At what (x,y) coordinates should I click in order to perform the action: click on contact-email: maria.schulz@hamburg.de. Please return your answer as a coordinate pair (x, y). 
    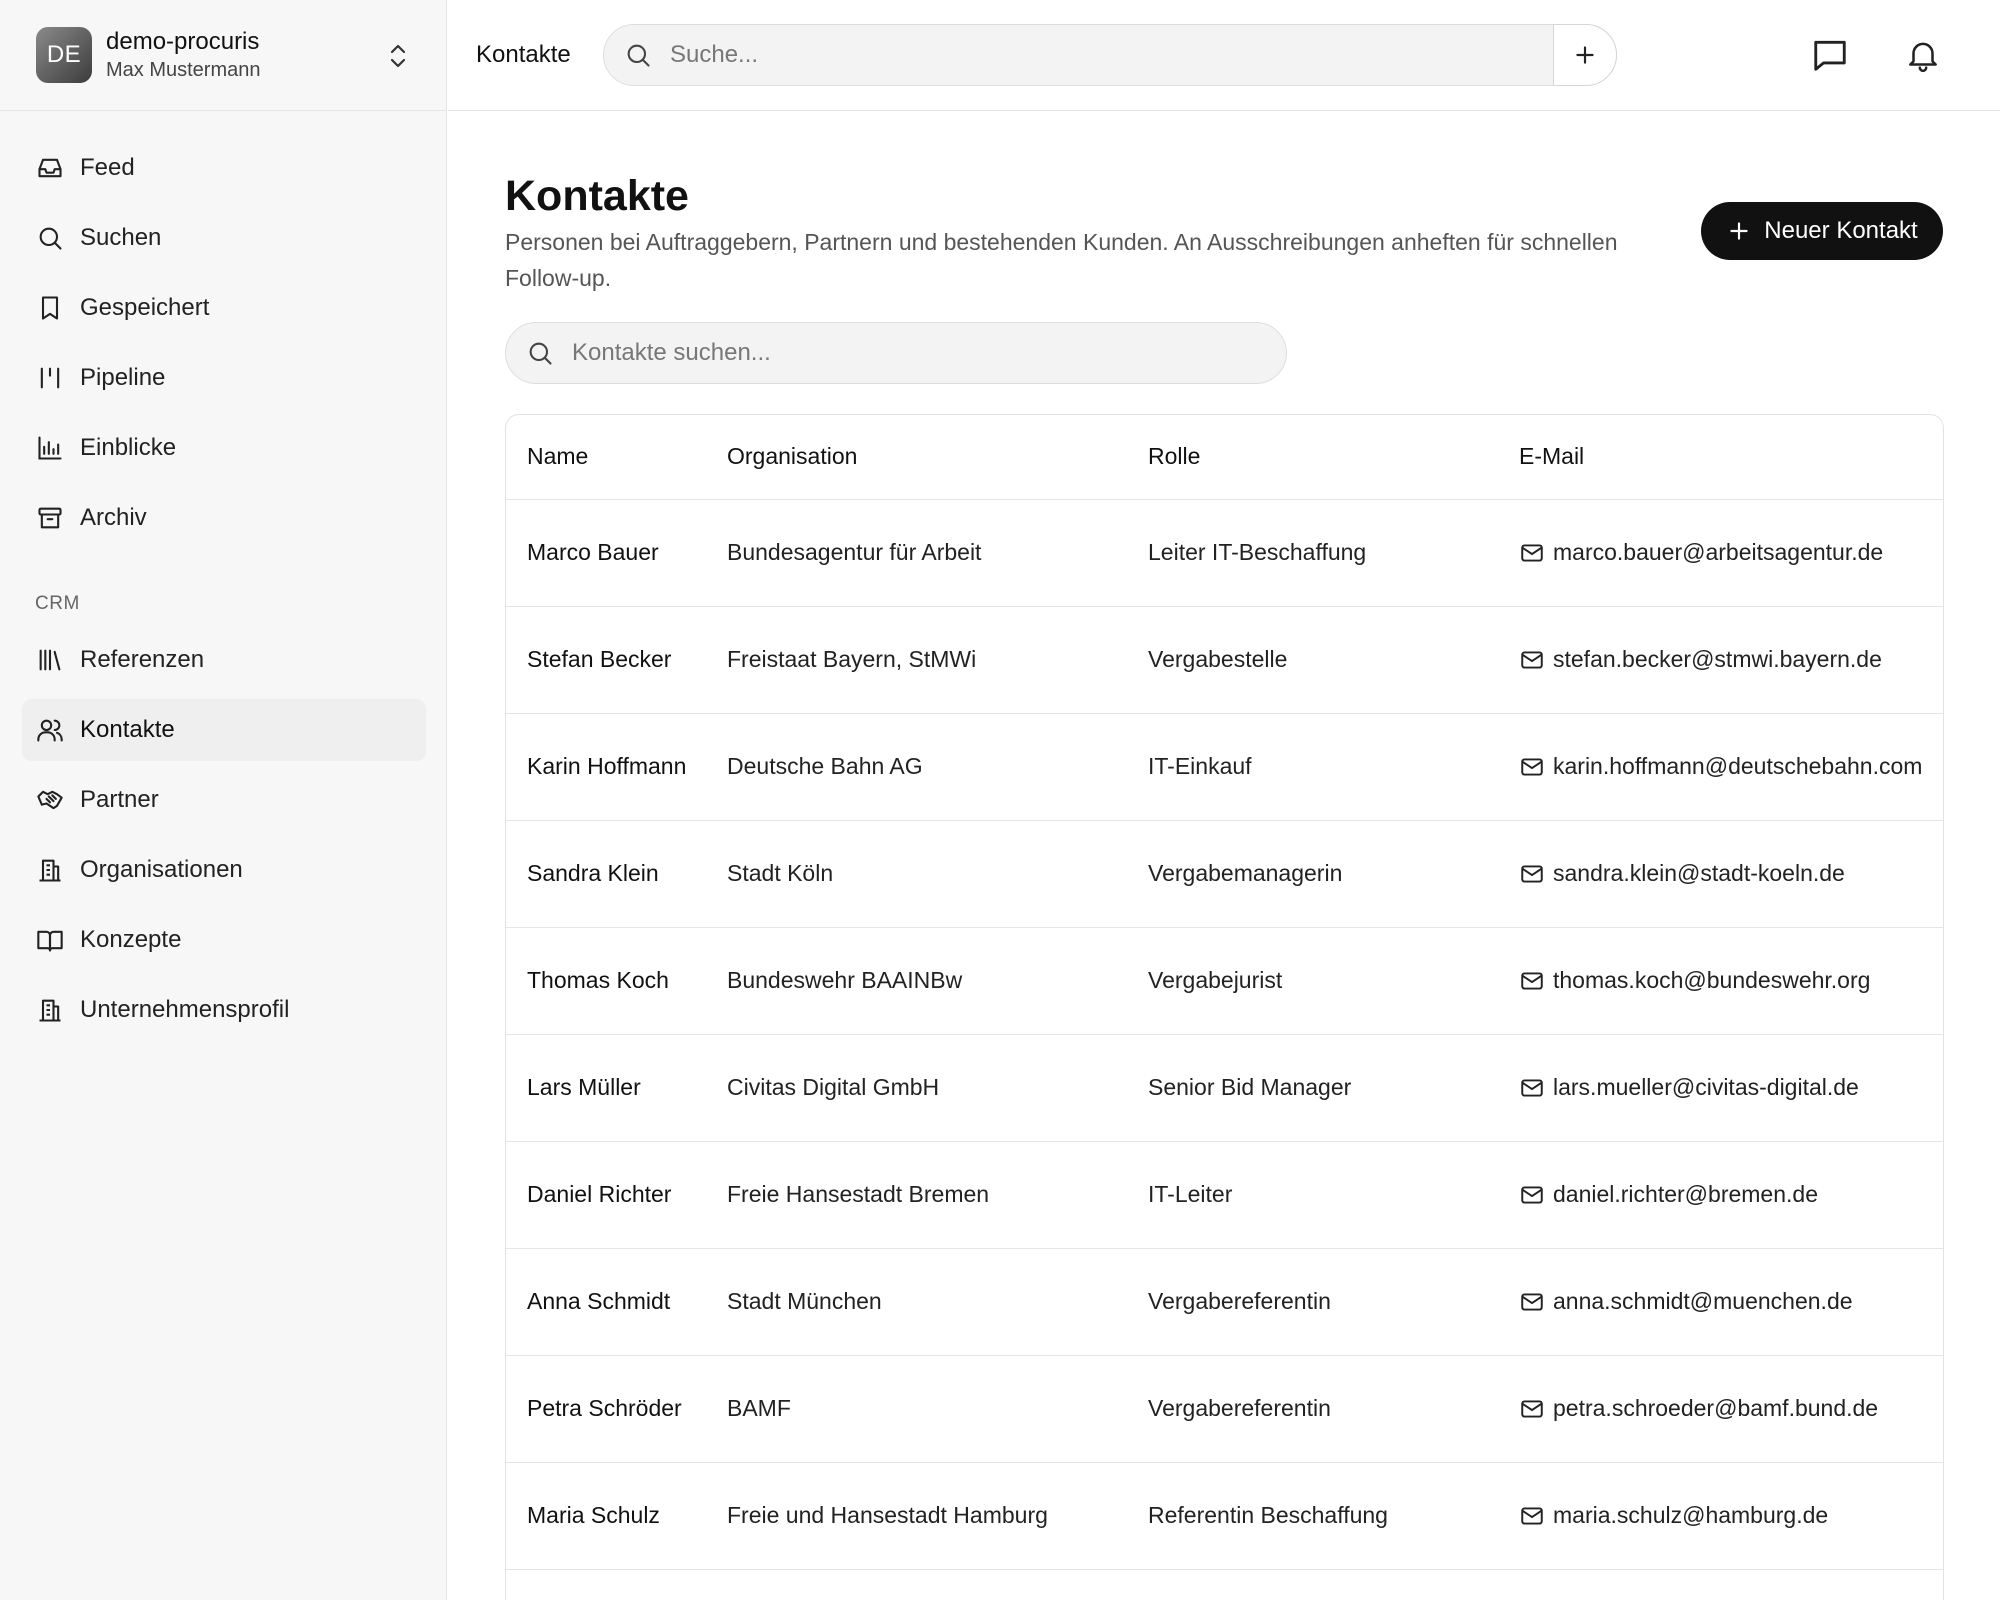
    Looking at the image, I should click on (1731, 1515).